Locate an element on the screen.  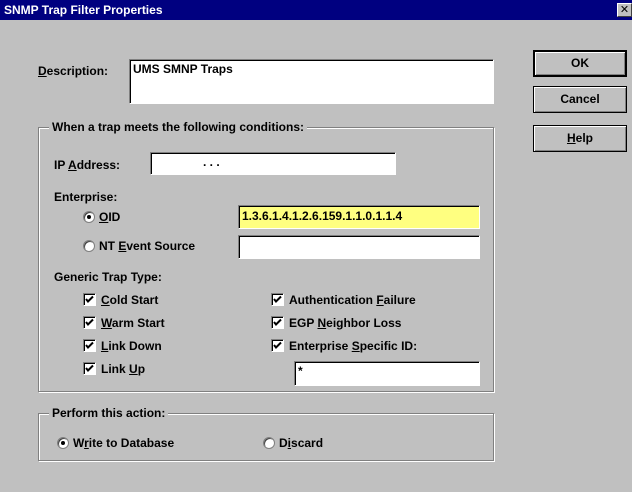
oid-value: 1.3.6.1.4.1.2.6.159.1.1.0.1.1.4 is located at coordinates (322, 216).